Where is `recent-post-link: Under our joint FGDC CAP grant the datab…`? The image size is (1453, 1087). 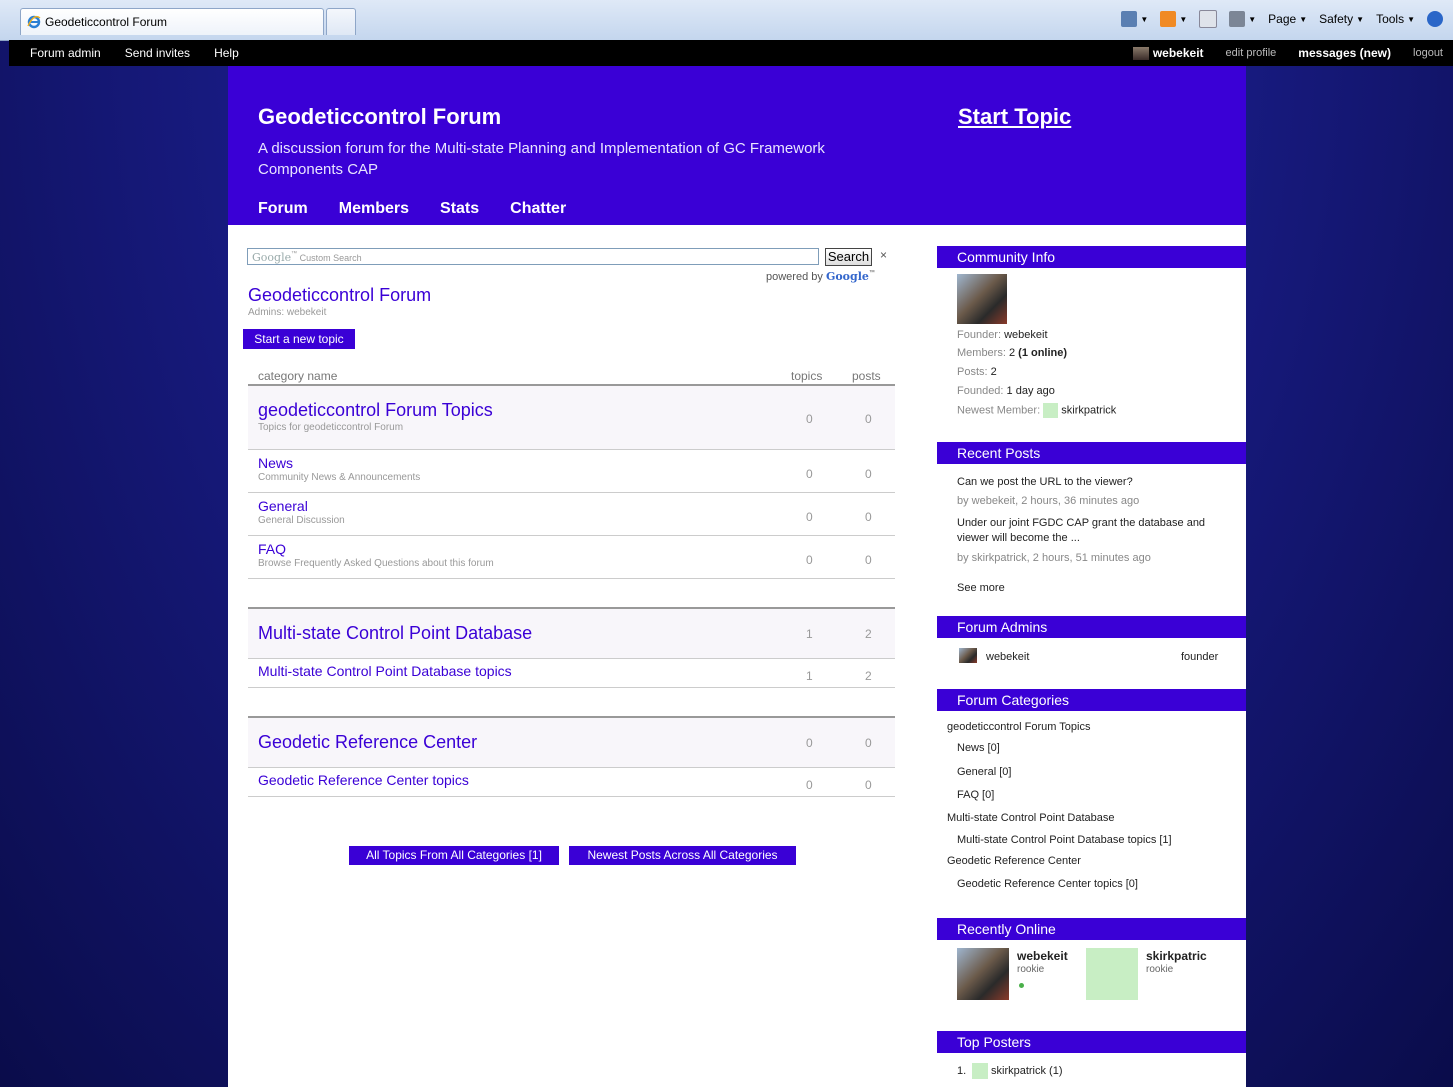
recent-post-link: Under our joint FGDC CAP grant the datab… is located at coordinates (1092, 531).